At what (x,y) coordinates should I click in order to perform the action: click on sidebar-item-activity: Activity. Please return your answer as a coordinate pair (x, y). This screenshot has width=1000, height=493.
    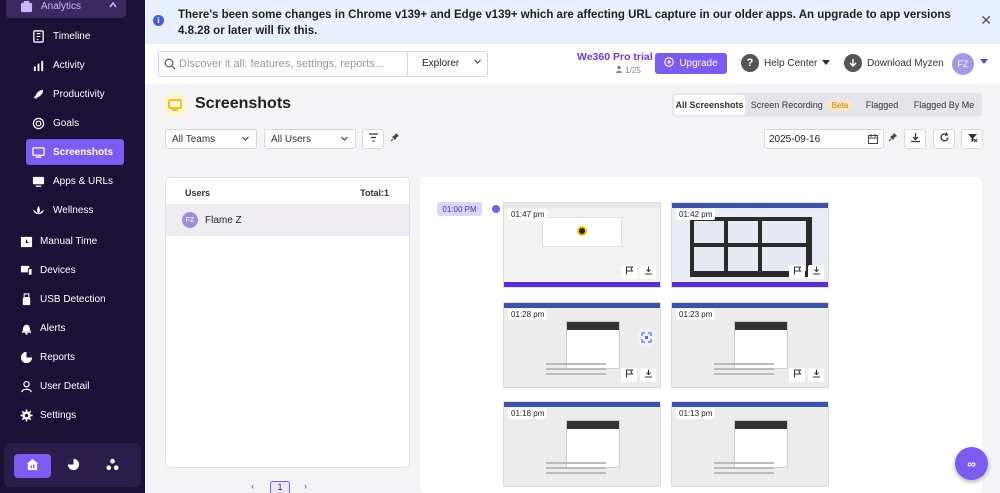
    Looking at the image, I should click on (72, 65).